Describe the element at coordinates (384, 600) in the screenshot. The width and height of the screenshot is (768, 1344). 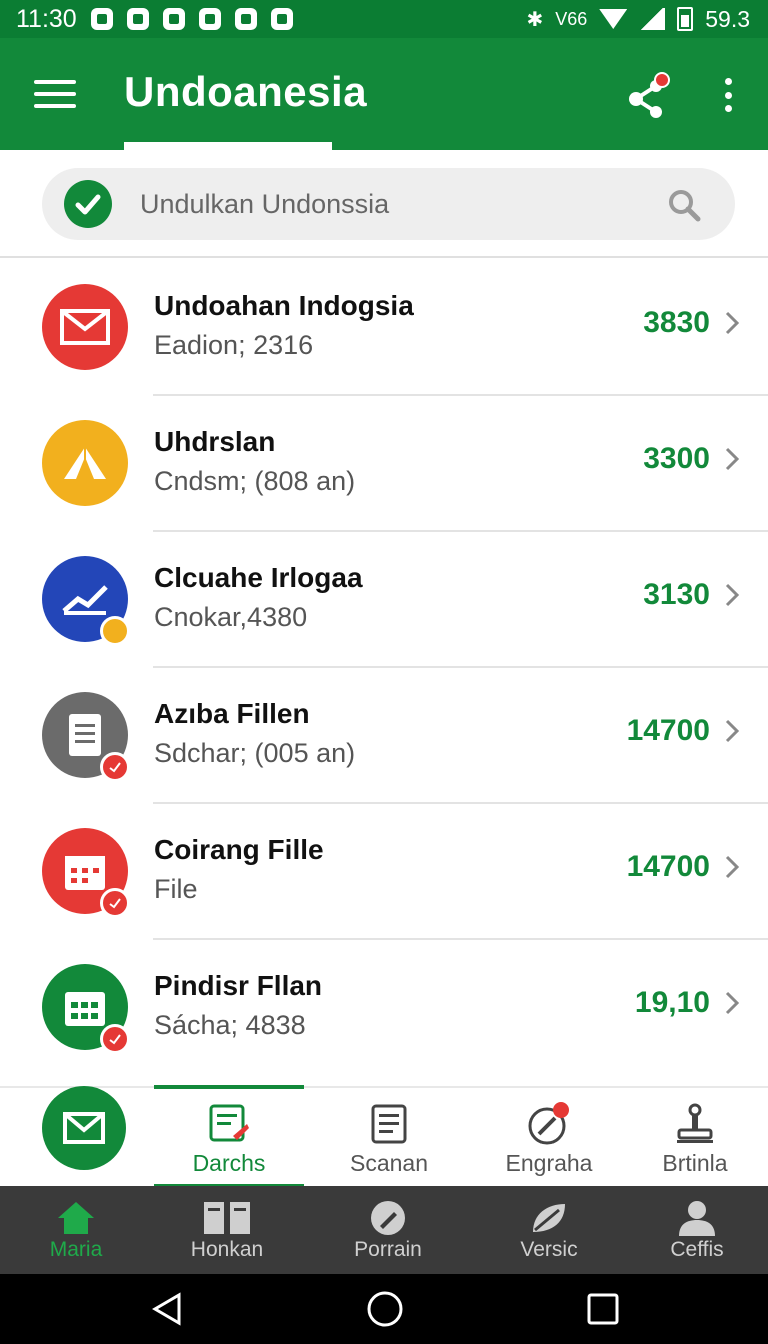
I see `list-item: Clcuahe Irlogaa Cnokar,4380 3130` at that location.